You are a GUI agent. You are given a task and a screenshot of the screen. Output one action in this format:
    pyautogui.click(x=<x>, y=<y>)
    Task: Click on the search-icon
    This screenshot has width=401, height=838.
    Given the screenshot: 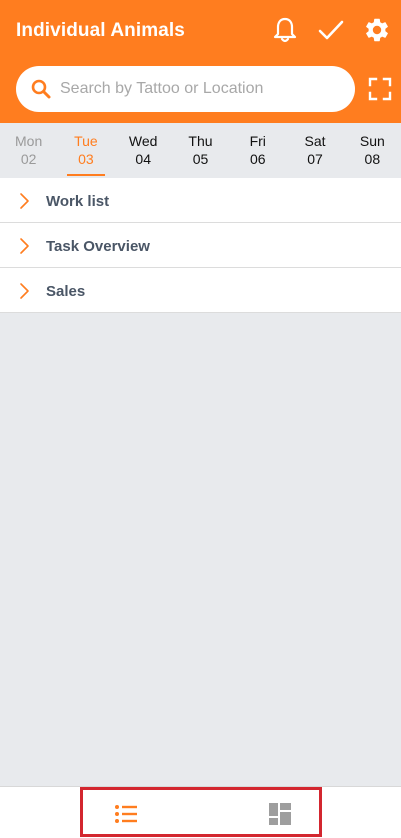 What is the action you would take?
    pyautogui.click(x=41, y=89)
    